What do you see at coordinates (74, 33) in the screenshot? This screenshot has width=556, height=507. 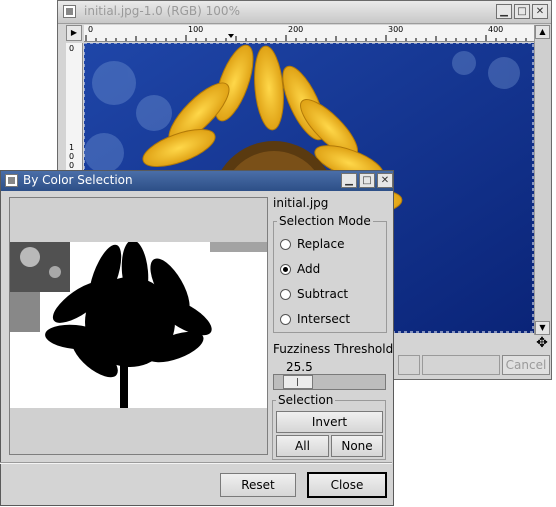 I see `menu-arrow-button: ▶` at bounding box center [74, 33].